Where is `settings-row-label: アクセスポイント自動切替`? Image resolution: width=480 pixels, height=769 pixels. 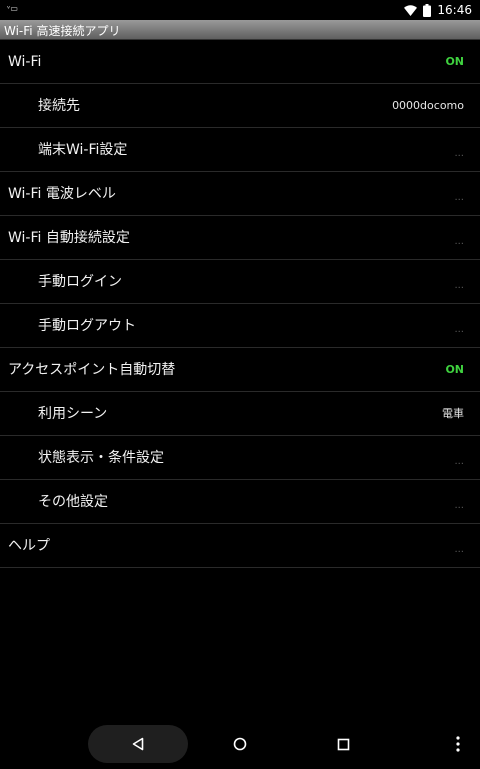
settings-row-label: アクセスポイント自動切替 is located at coordinates (92, 370).